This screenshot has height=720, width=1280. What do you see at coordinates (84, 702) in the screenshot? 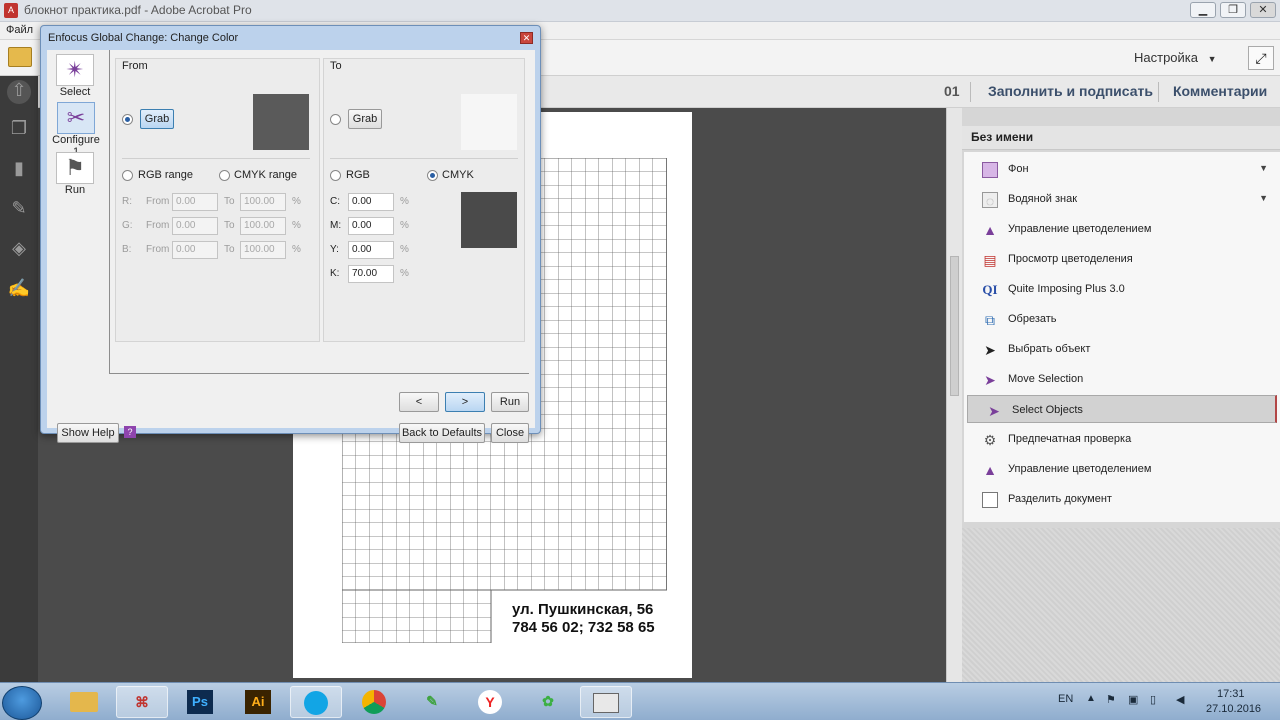
I see `explorer-icon` at bounding box center [84, 702].